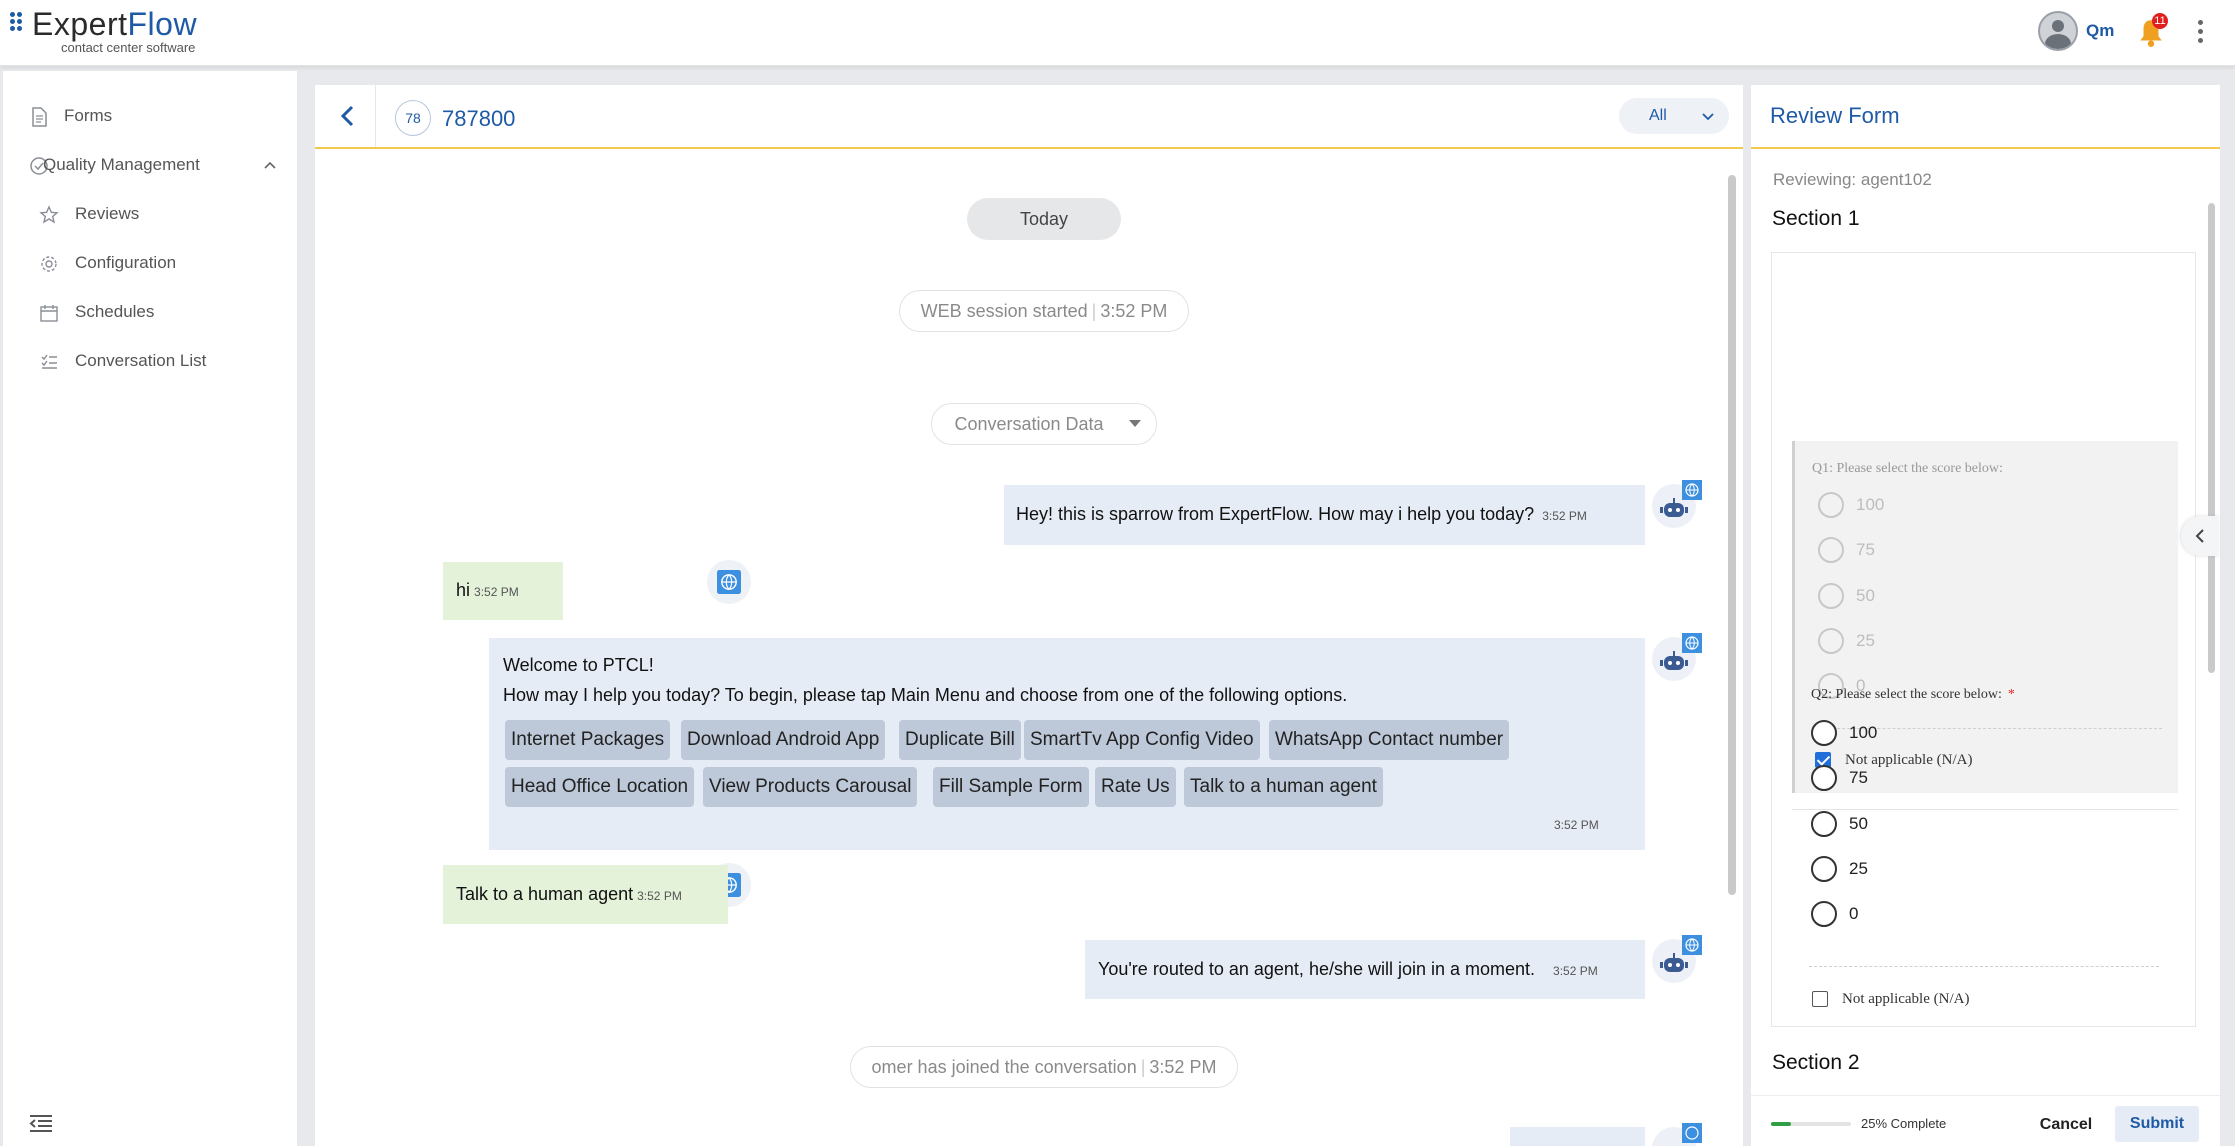 Image resolution: width=2235 pixels, height=1146 pixels. I want to click on q2-option-50: 50, so click(1839, 824).